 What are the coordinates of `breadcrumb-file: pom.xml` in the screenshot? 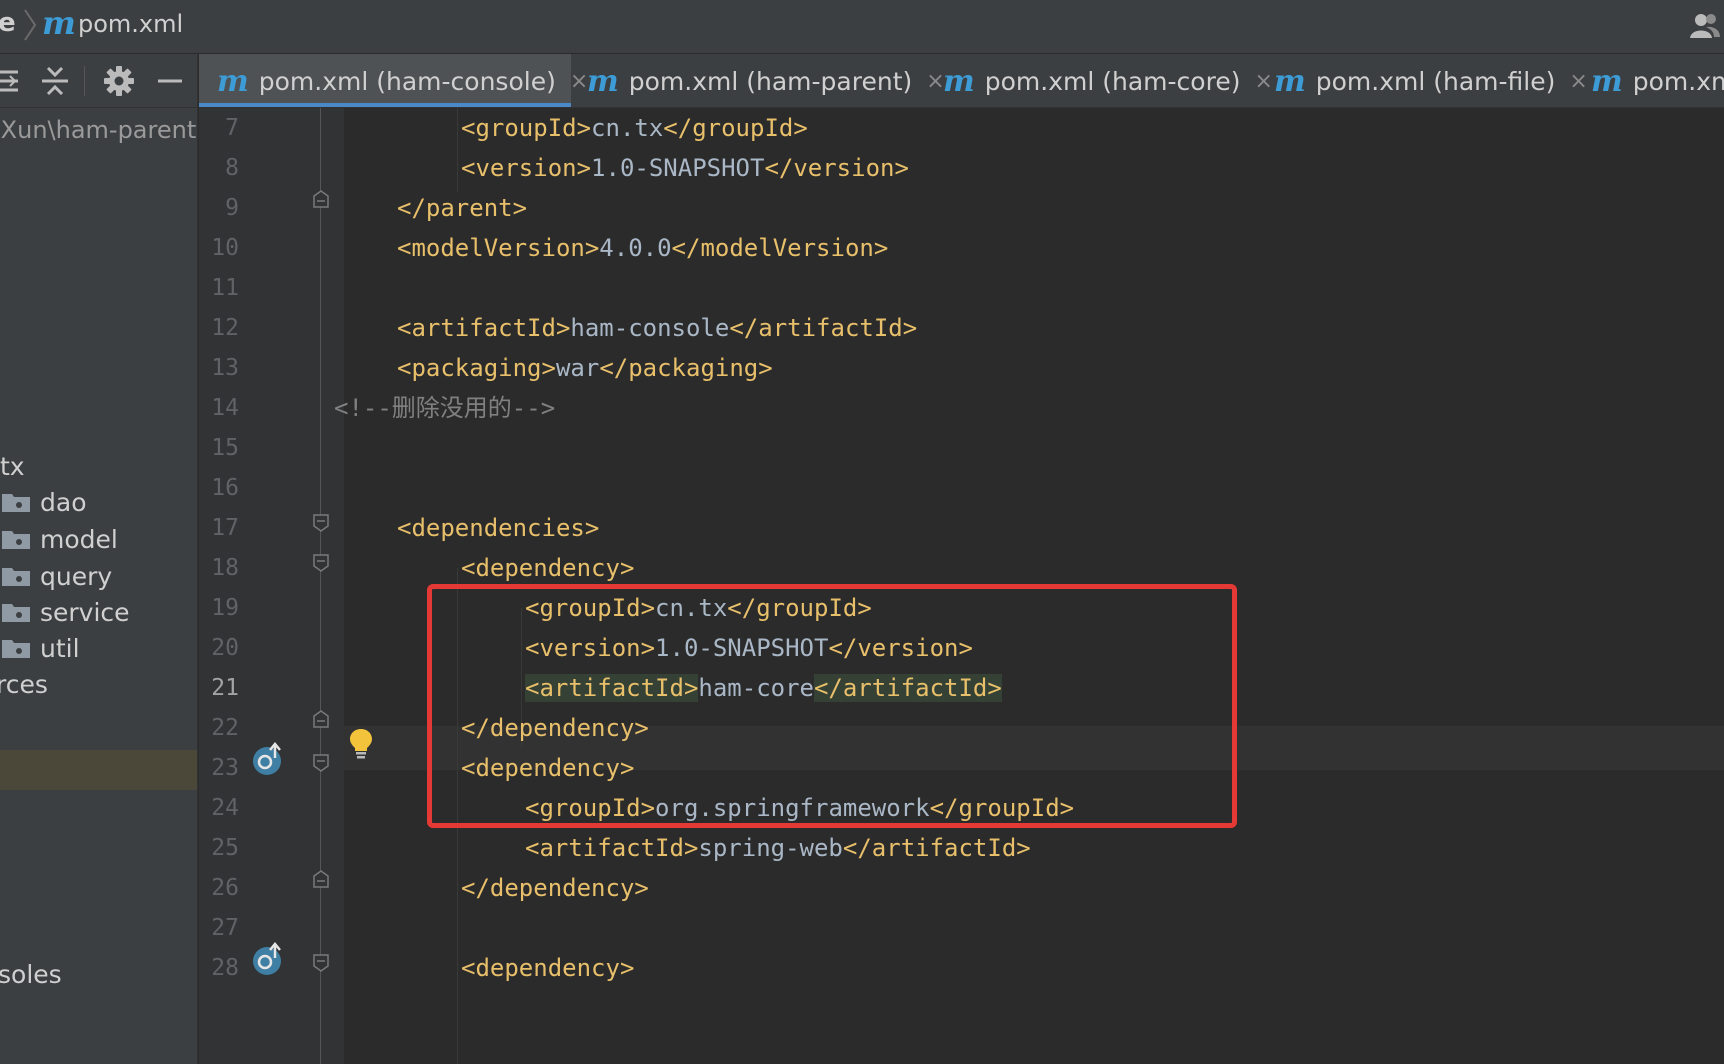 It's located at (130, 24).